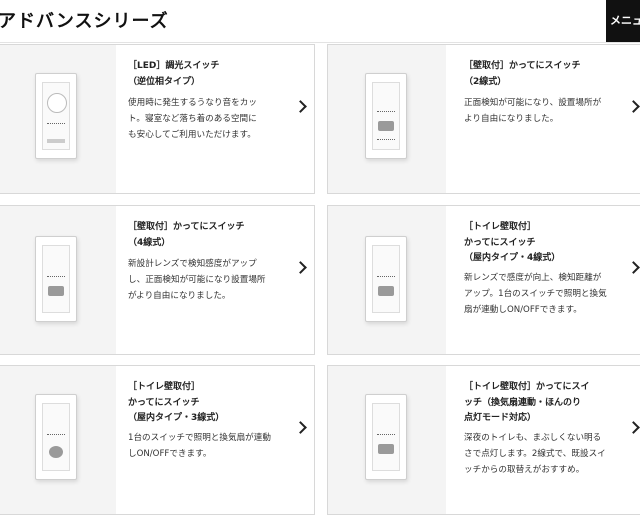 Image resolution: width=640 pixels, height=515 pixels. What do you see at coordinates (527, 402) in the screenshot?
I see `product-title: ［トイレ壁取付］かってにスイ ッチ（換気扇連動・ほんのり 点灯モード対応）` at bounding box center [527, 402].